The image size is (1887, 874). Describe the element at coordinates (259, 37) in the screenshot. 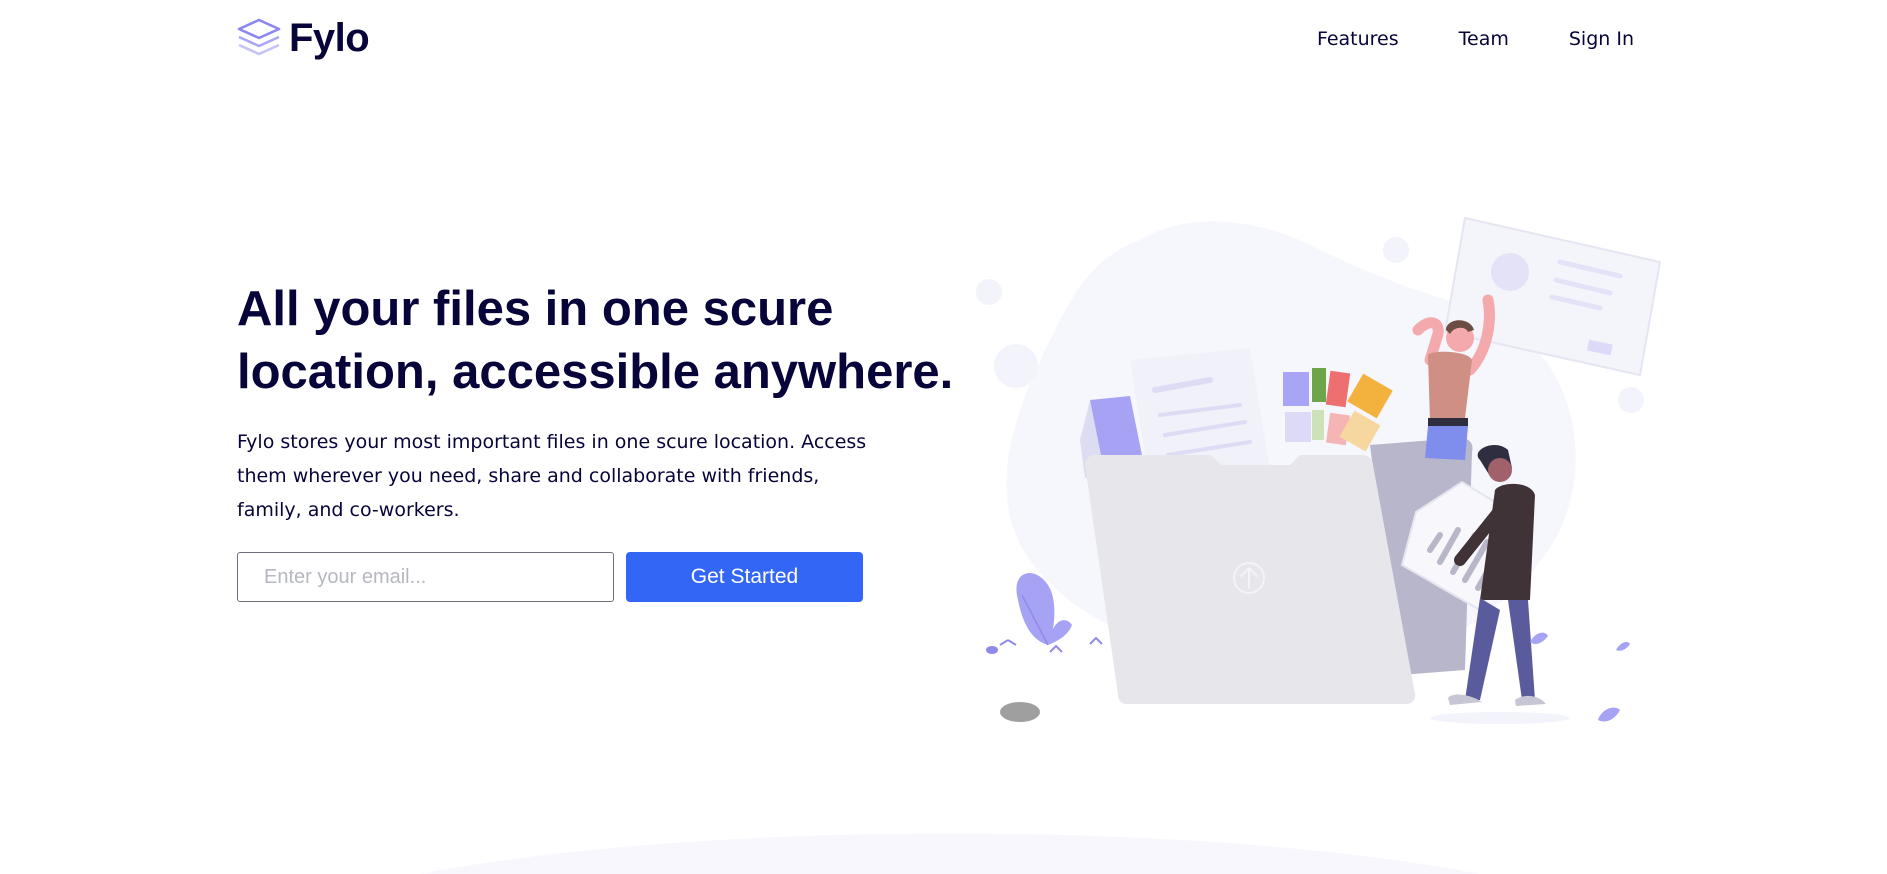

I see `stacked-layers-icon` at that location.